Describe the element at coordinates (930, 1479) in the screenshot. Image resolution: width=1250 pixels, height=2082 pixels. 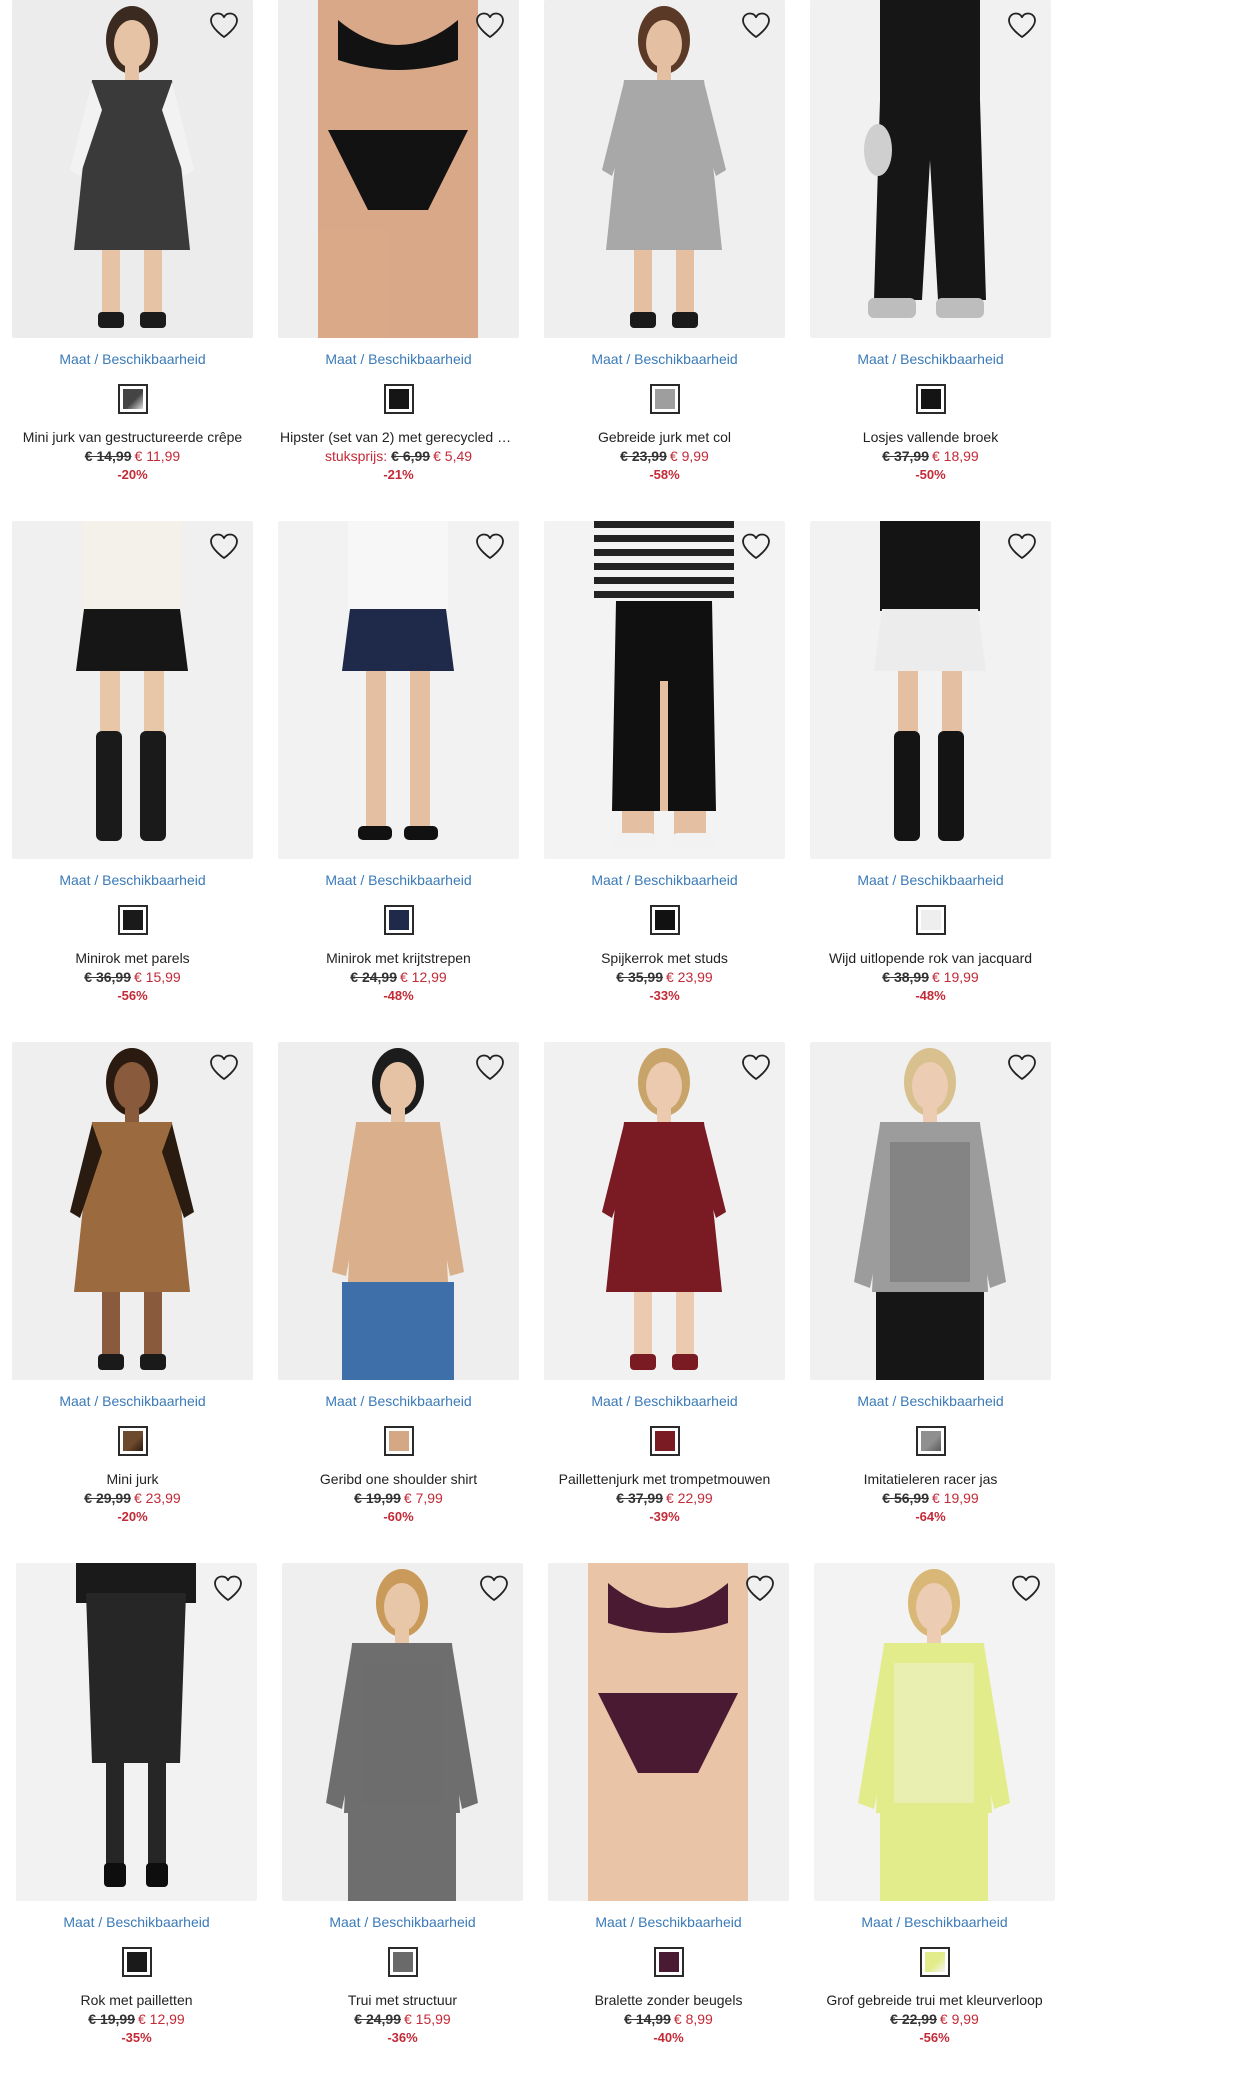
I see `product-title: Imitatieleren racer jas` at that location.